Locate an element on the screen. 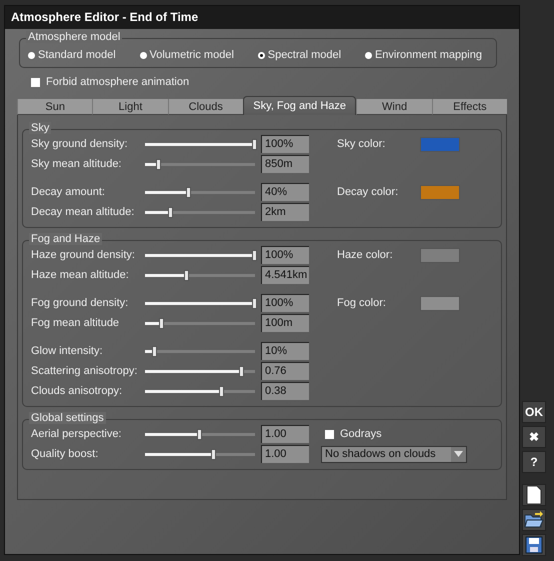  setting-label: Scattering anisotropy: is located at coordinates (84, 371).